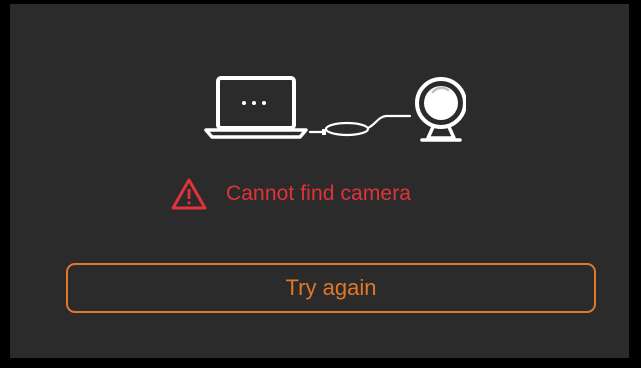  I want to click on cable-icon, so click(360, 125).